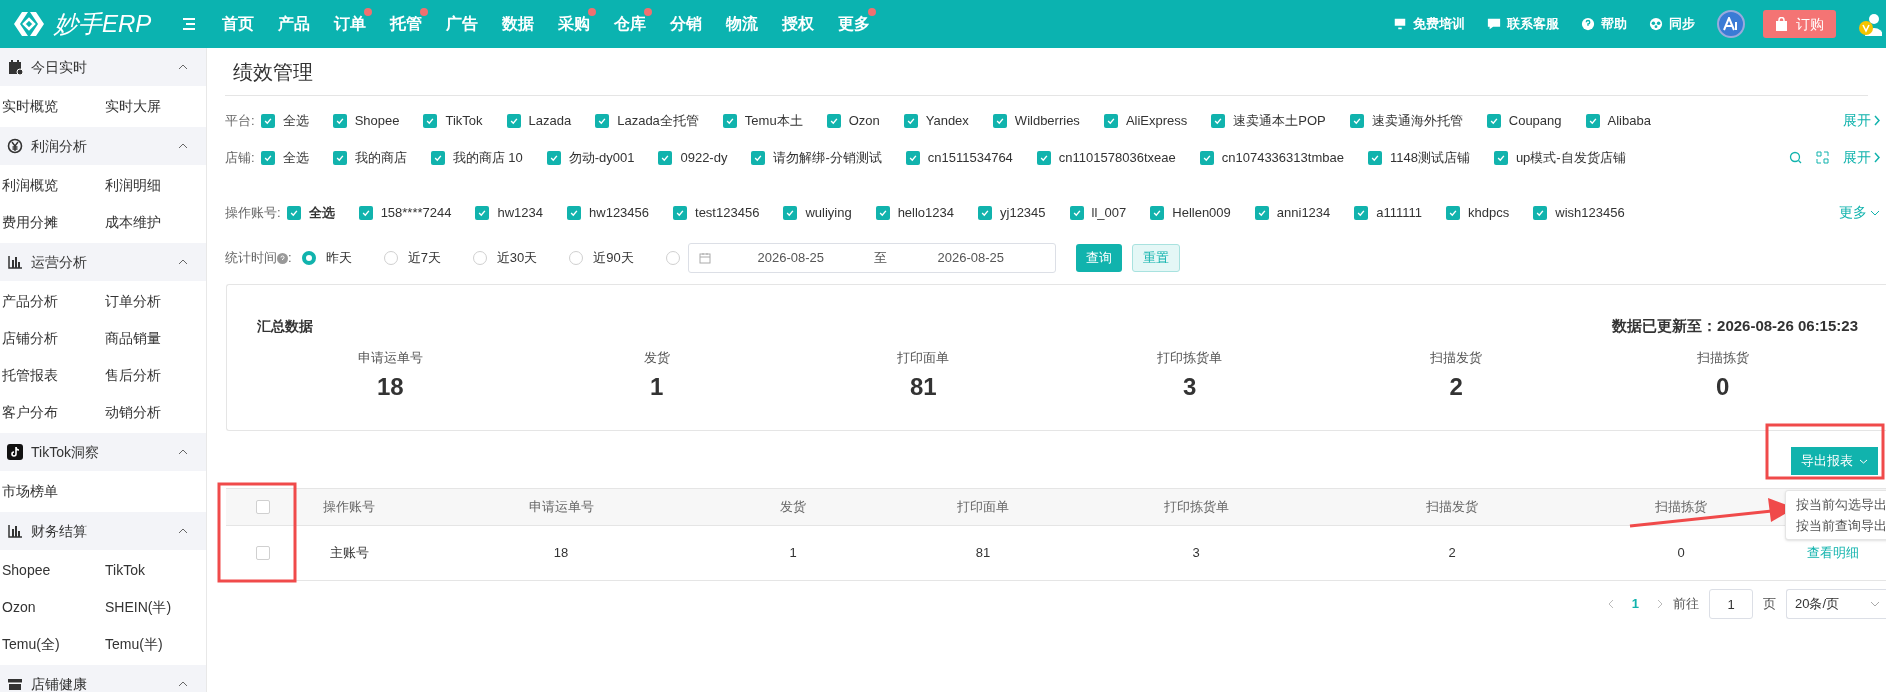  Describe the element at coordinates (51, 185) in the screenshot. I see `sidebar-item: 利润概览` at that location.